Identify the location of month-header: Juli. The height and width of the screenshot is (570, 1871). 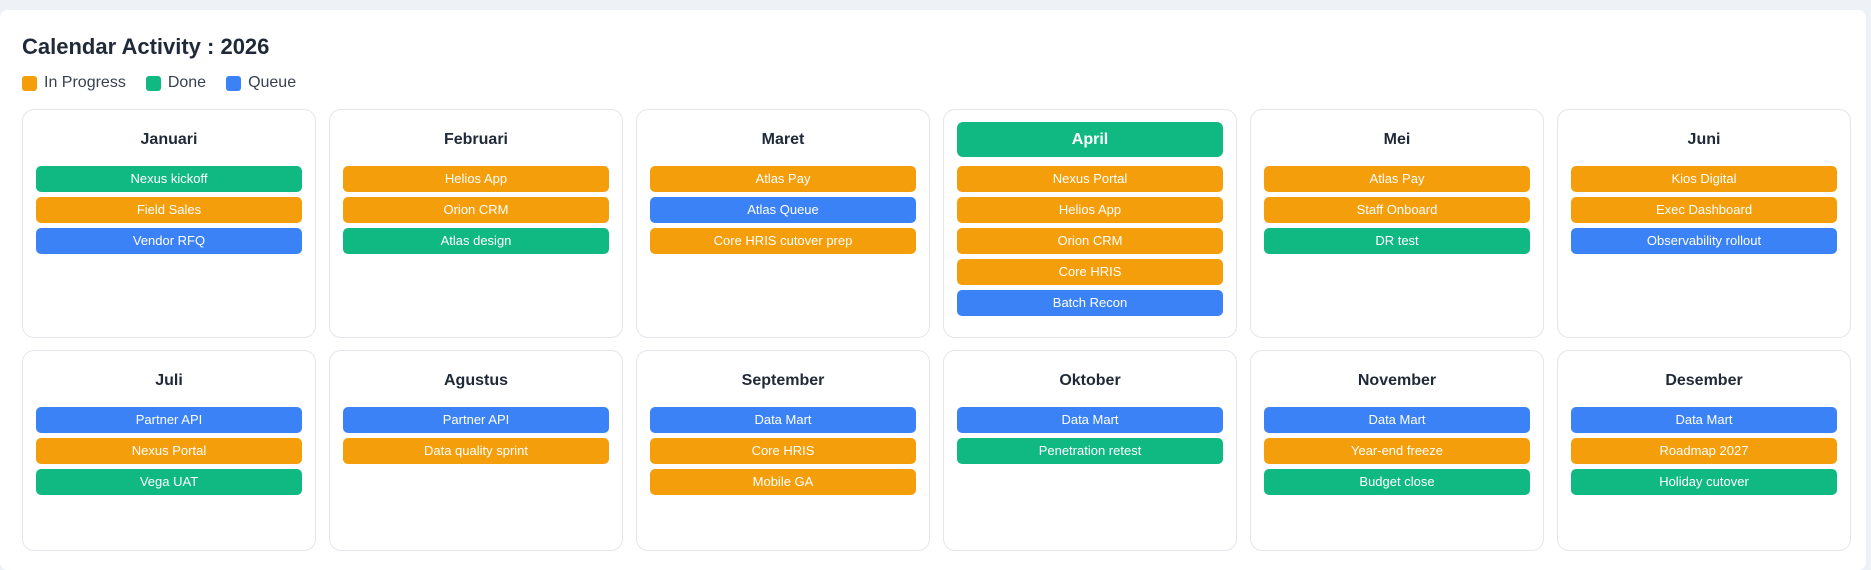
(169, 380).